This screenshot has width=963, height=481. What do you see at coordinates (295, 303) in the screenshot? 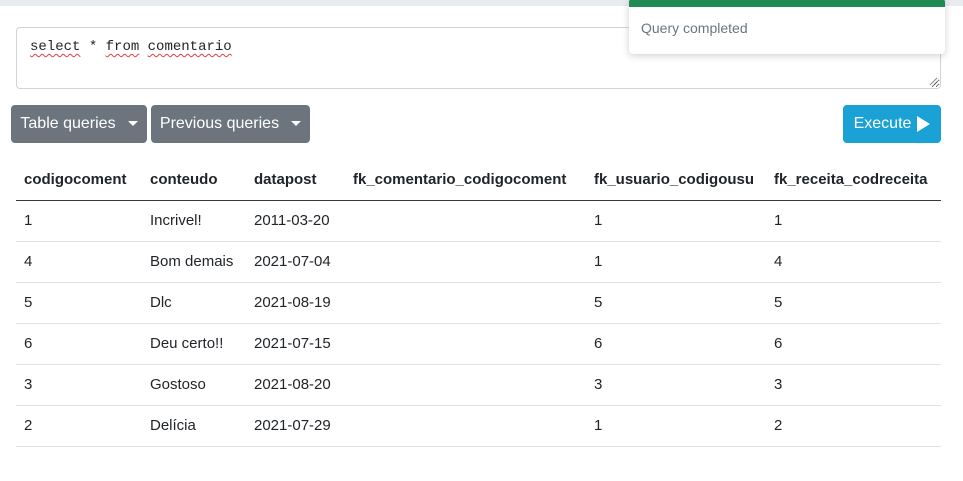
I see `table-cell: 2021-08-19` at bounding box center [295, 303].